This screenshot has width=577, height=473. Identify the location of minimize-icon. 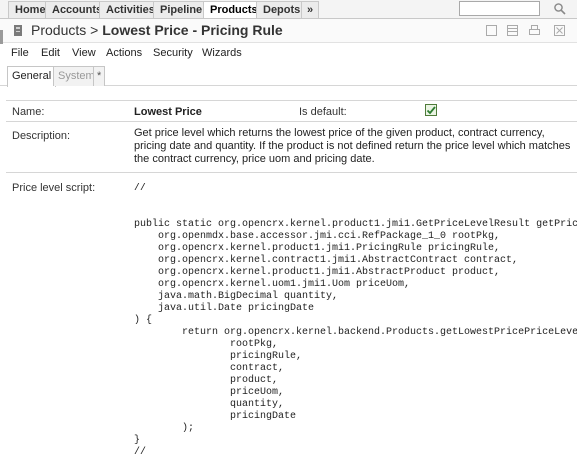
(491, 30).